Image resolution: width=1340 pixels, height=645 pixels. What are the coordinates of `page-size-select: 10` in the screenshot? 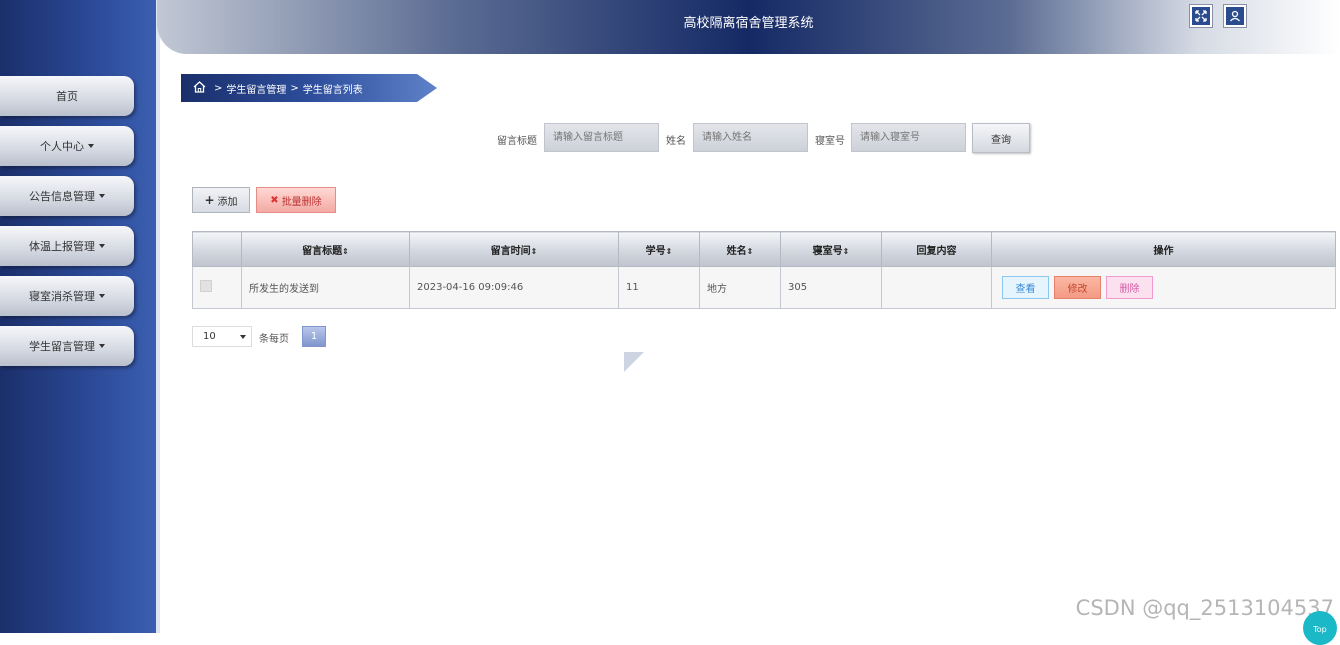 It's located at (222, 336).